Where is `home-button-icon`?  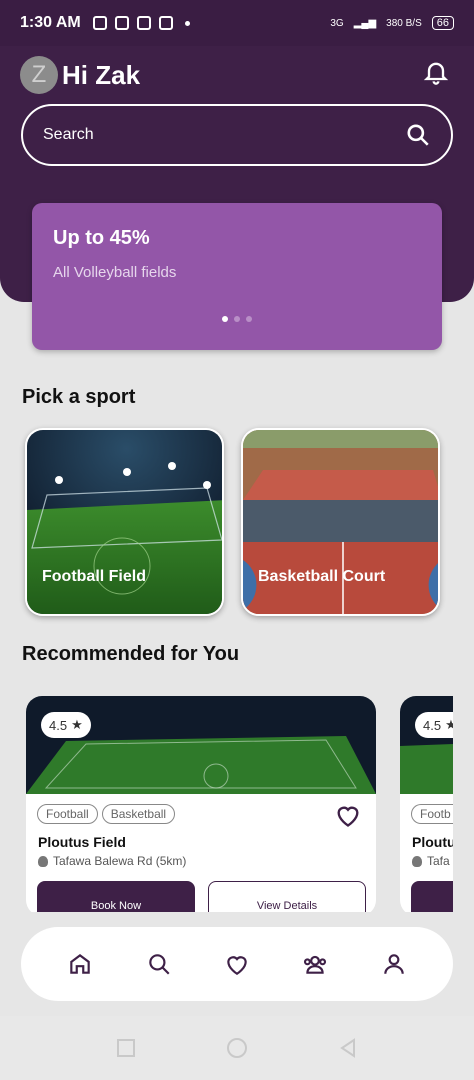 home-button-icon is located at coordinates (237, 1048).